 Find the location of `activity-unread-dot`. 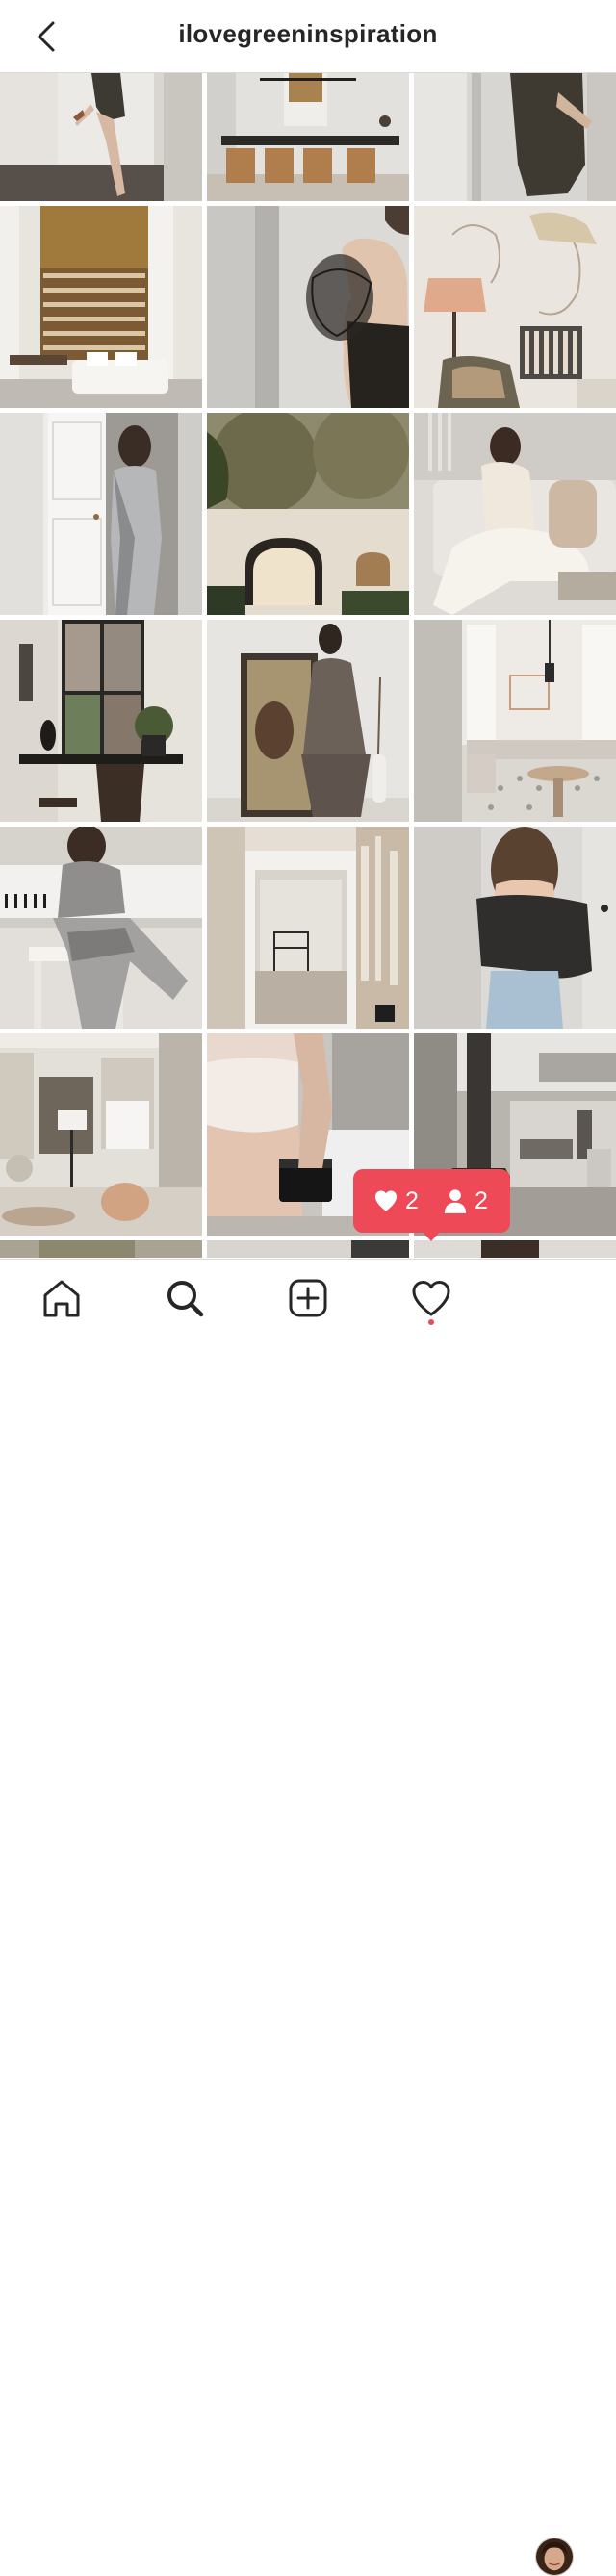

activity-unread-dot is located at coordinates (431, 1322).